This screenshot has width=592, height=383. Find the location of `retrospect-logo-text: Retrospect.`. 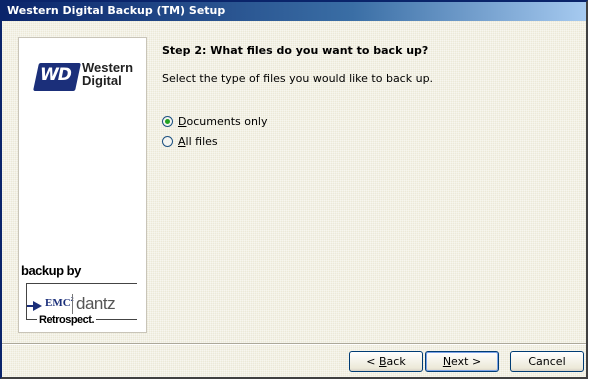

retrospect-logo-text: Retrospect. is located at coordinates (67, 320).